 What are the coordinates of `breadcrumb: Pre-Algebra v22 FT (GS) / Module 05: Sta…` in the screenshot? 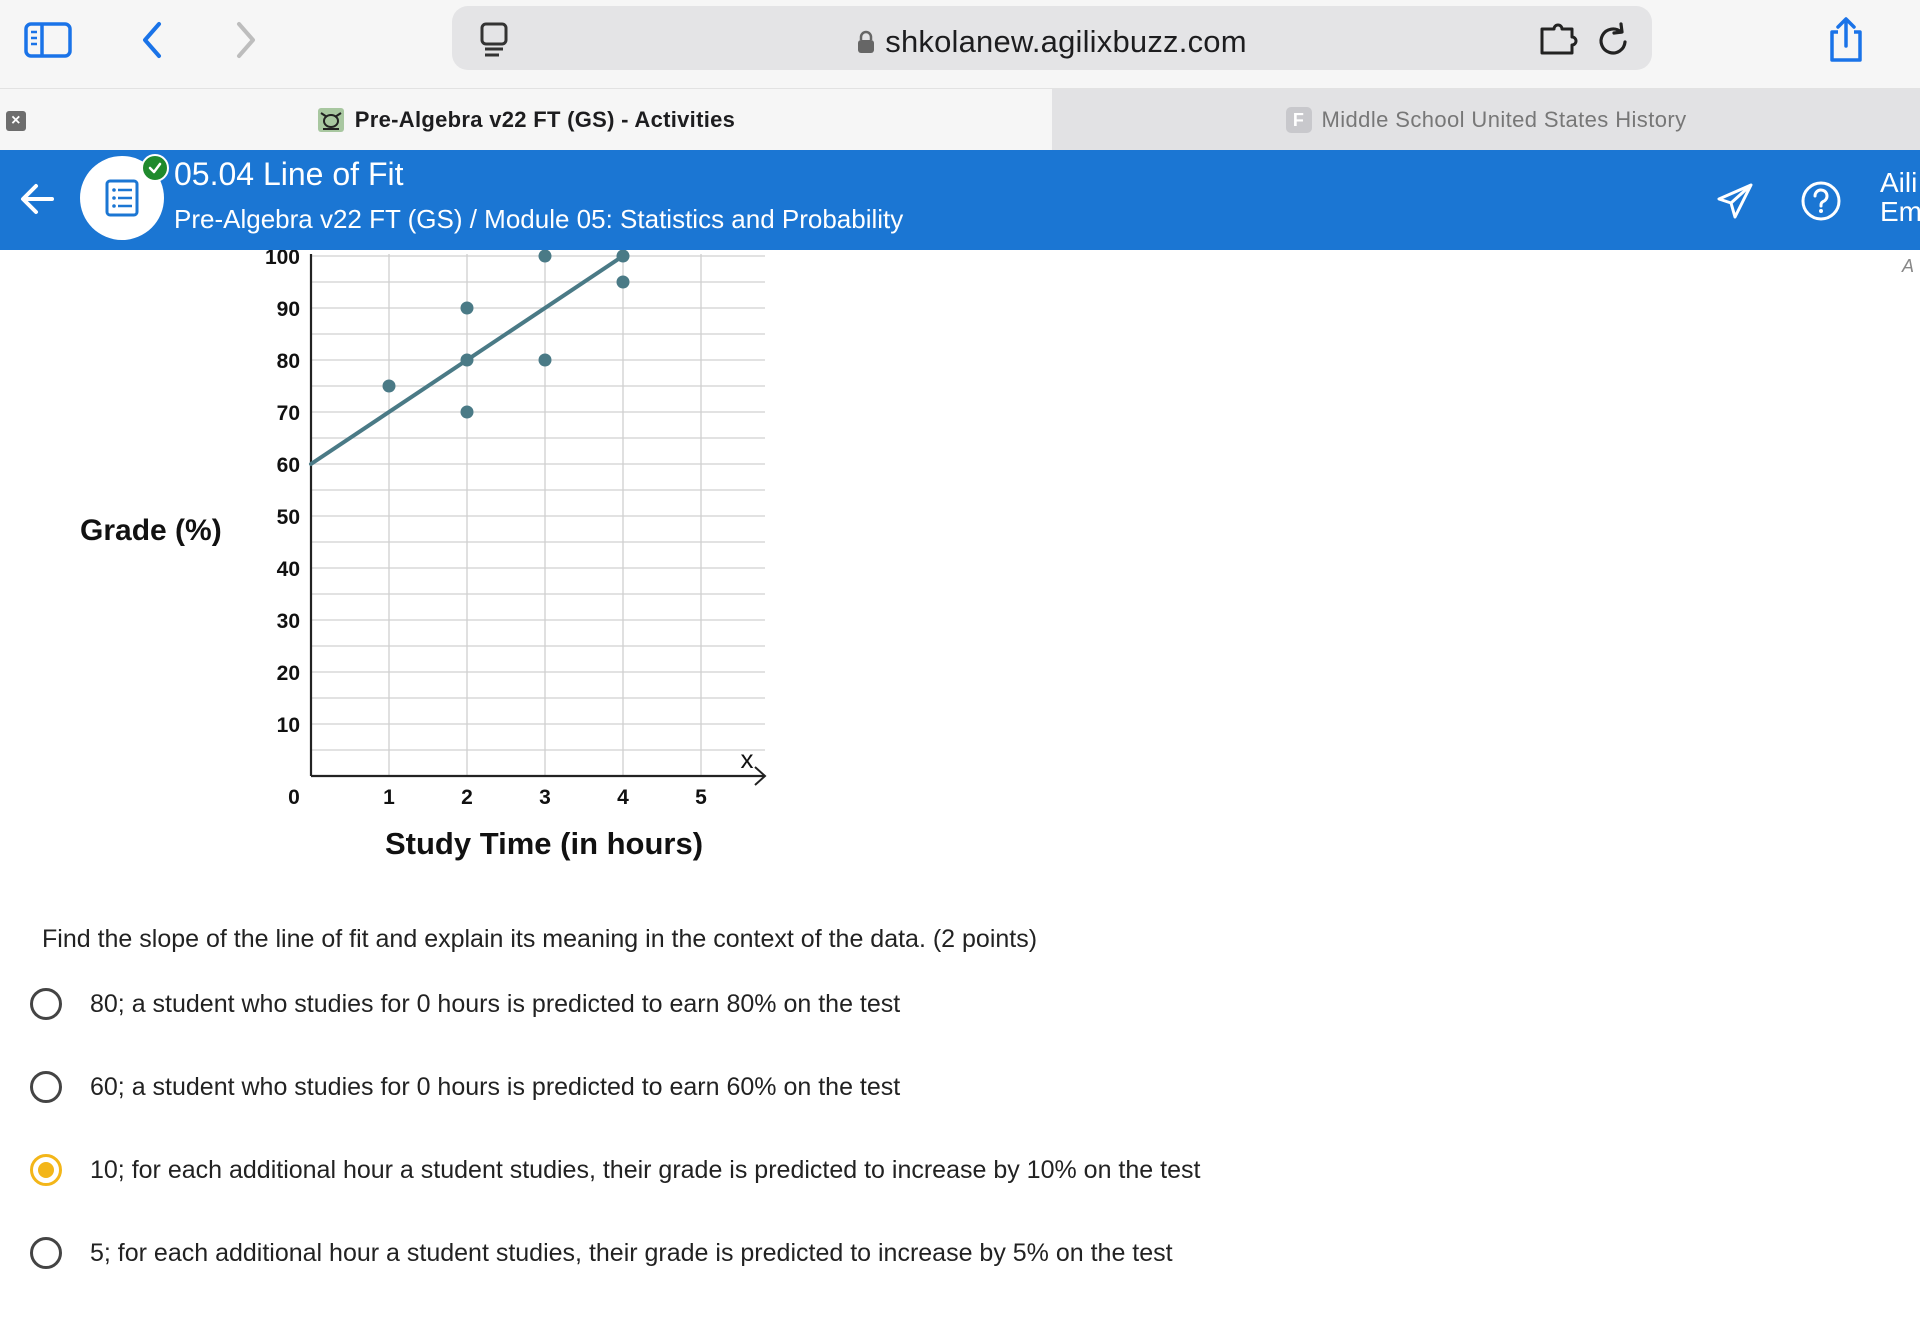 It's located at (538, 219).